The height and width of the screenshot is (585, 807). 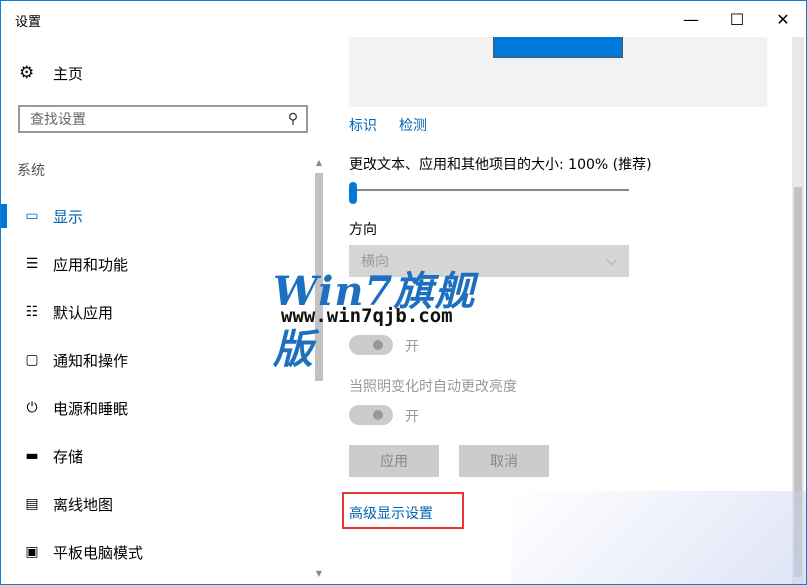 I want to click on cancel-button: 取消, so click(x=504, y=461).